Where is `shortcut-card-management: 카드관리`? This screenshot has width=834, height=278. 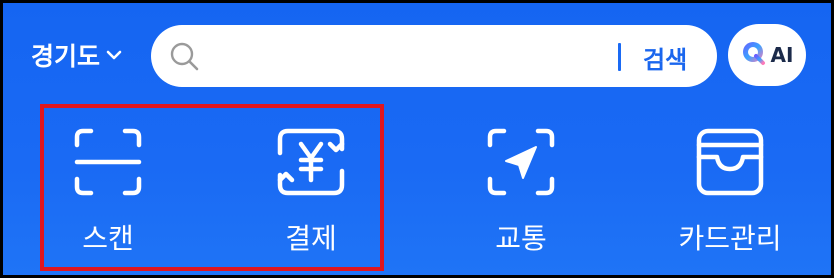
shortcut-card-management: 카드관리 is located at coordinates (730, 191).